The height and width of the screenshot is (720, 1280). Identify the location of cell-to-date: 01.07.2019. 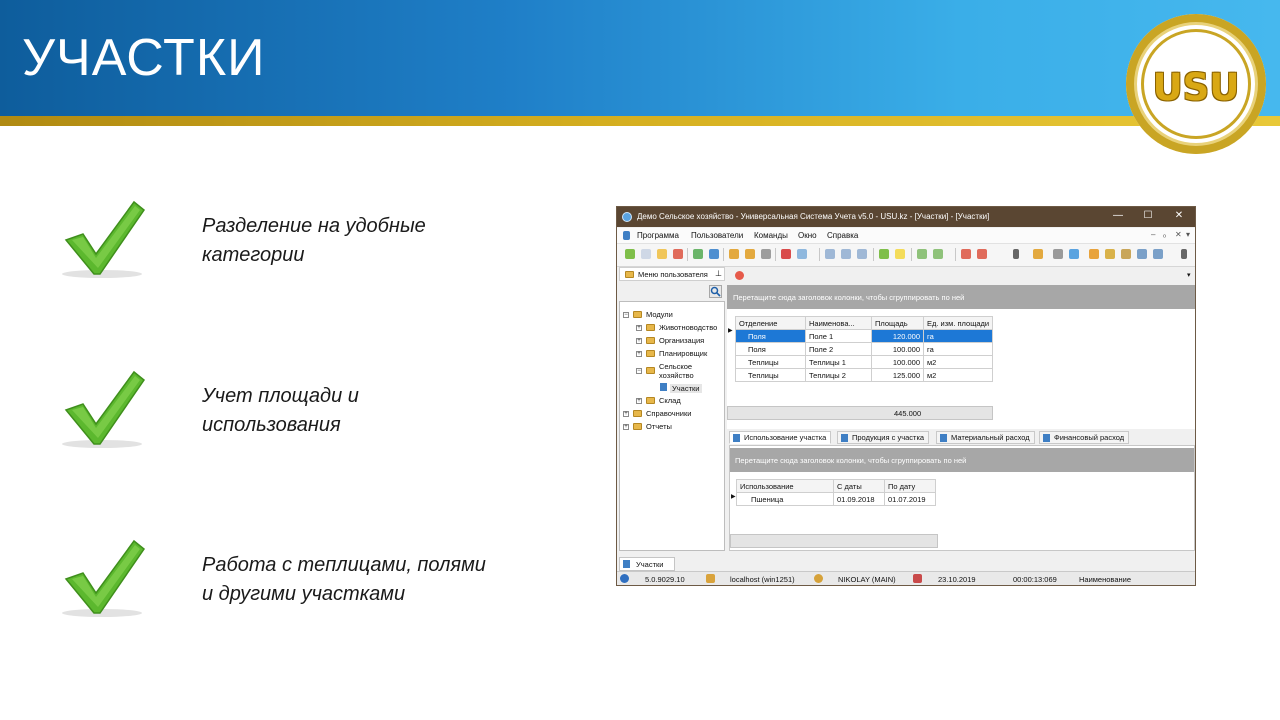
(910, 499).